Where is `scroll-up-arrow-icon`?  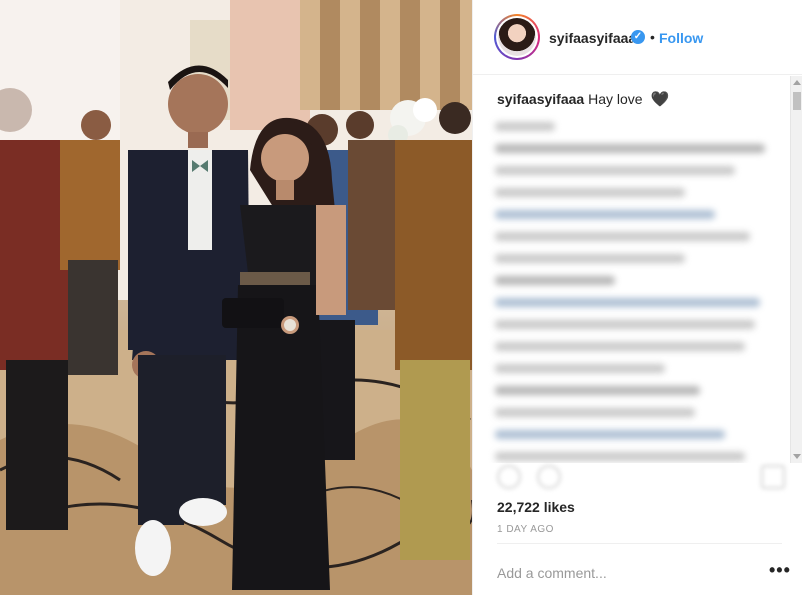 scroll-up-arrow-icon is located at coordinates (797, 82).